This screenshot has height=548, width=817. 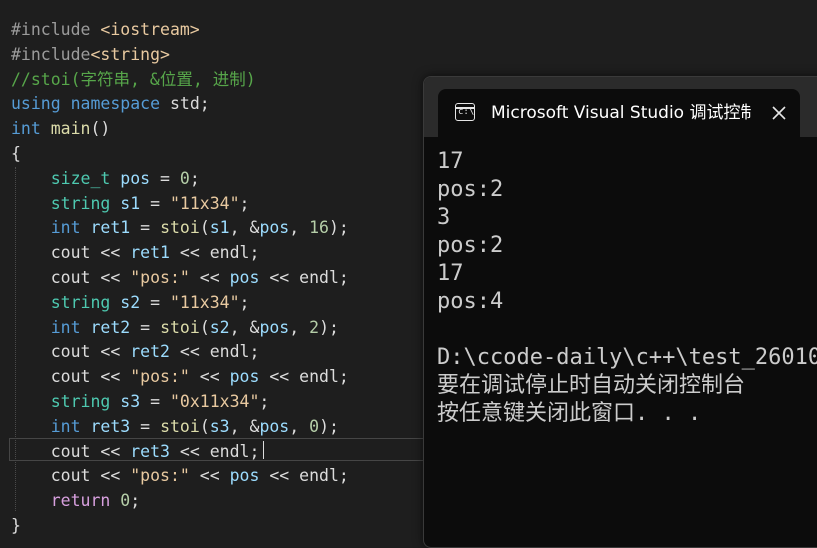 What do you see at coordinates (466, 112) in the screenshot?
I see `terminal-icon-glyph: c:\` at bounding box center [466, 112].